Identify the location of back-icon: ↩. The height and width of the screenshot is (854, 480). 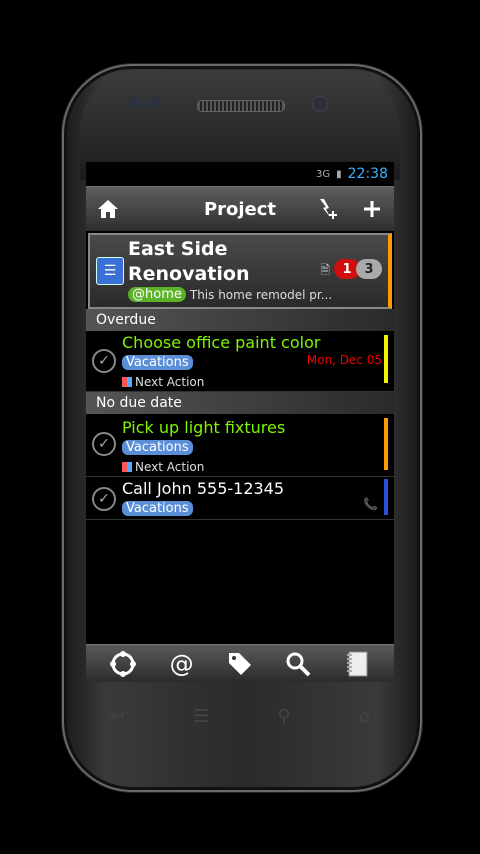
(117, 716).